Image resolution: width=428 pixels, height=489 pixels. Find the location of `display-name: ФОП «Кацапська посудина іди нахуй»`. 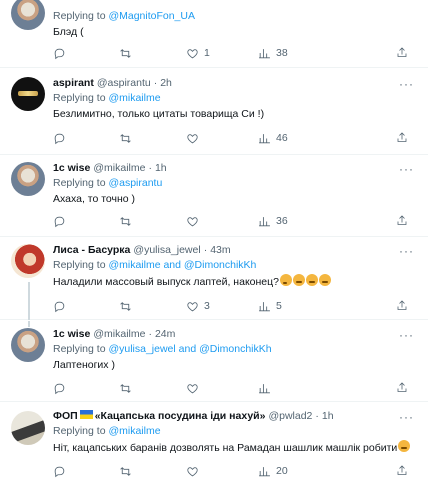

display-name: ФОП «Кацапська посудина іди нахуй» is located at coordinates (159, 416).